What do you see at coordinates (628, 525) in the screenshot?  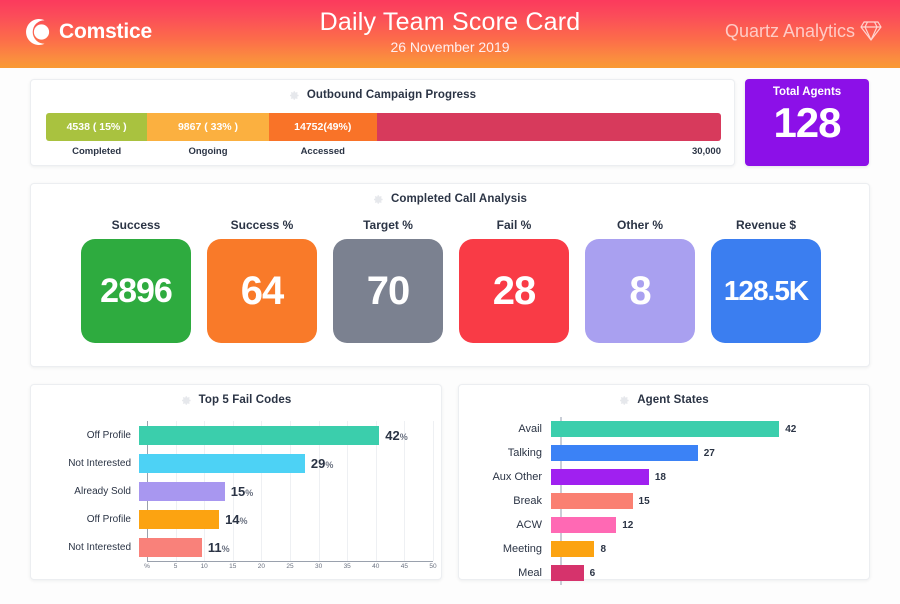 I see `agentstates-bar-value: 12` at bounding box center [628, 525].